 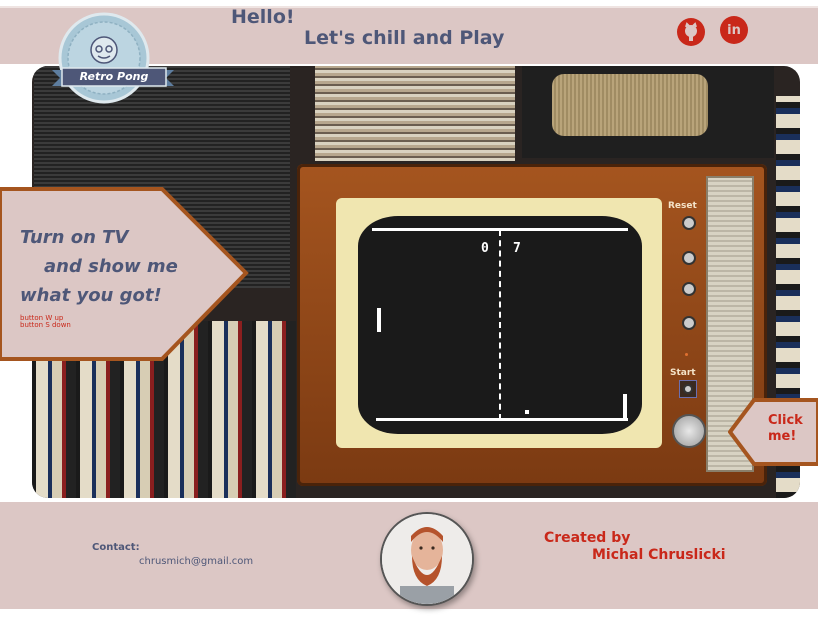 I want to click on speaker-right, so click(x=648, y=112).